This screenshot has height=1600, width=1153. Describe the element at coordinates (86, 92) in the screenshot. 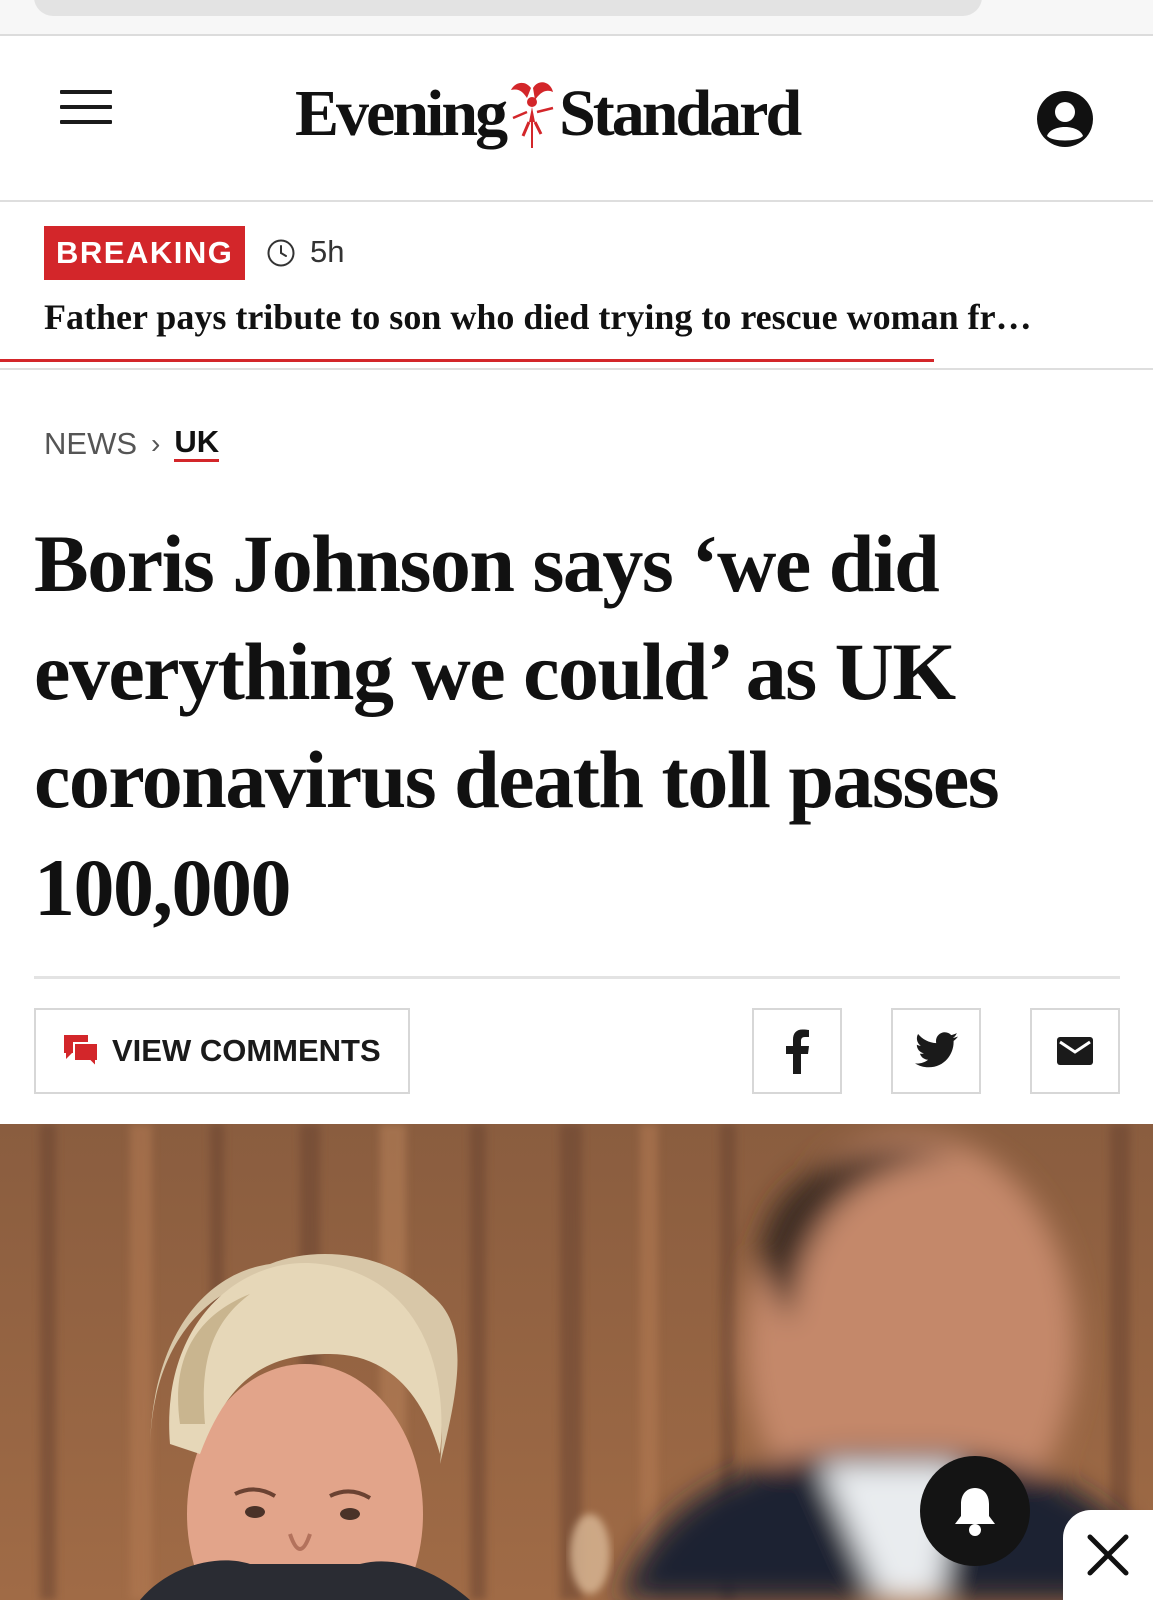

I see `hamburger-icon` at that location.